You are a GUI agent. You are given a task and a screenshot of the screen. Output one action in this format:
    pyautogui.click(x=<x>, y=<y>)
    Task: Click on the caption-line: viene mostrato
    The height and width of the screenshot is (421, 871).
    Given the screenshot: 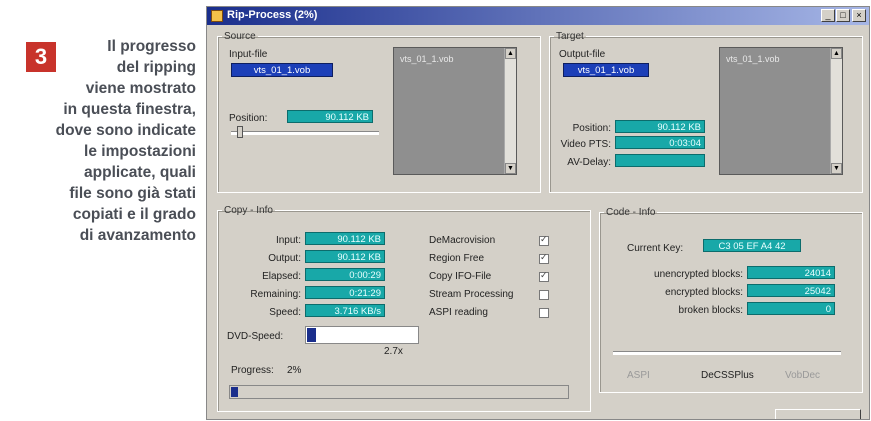 What is the action you would take?
    pyautogui.click(x=140, y=88)
    